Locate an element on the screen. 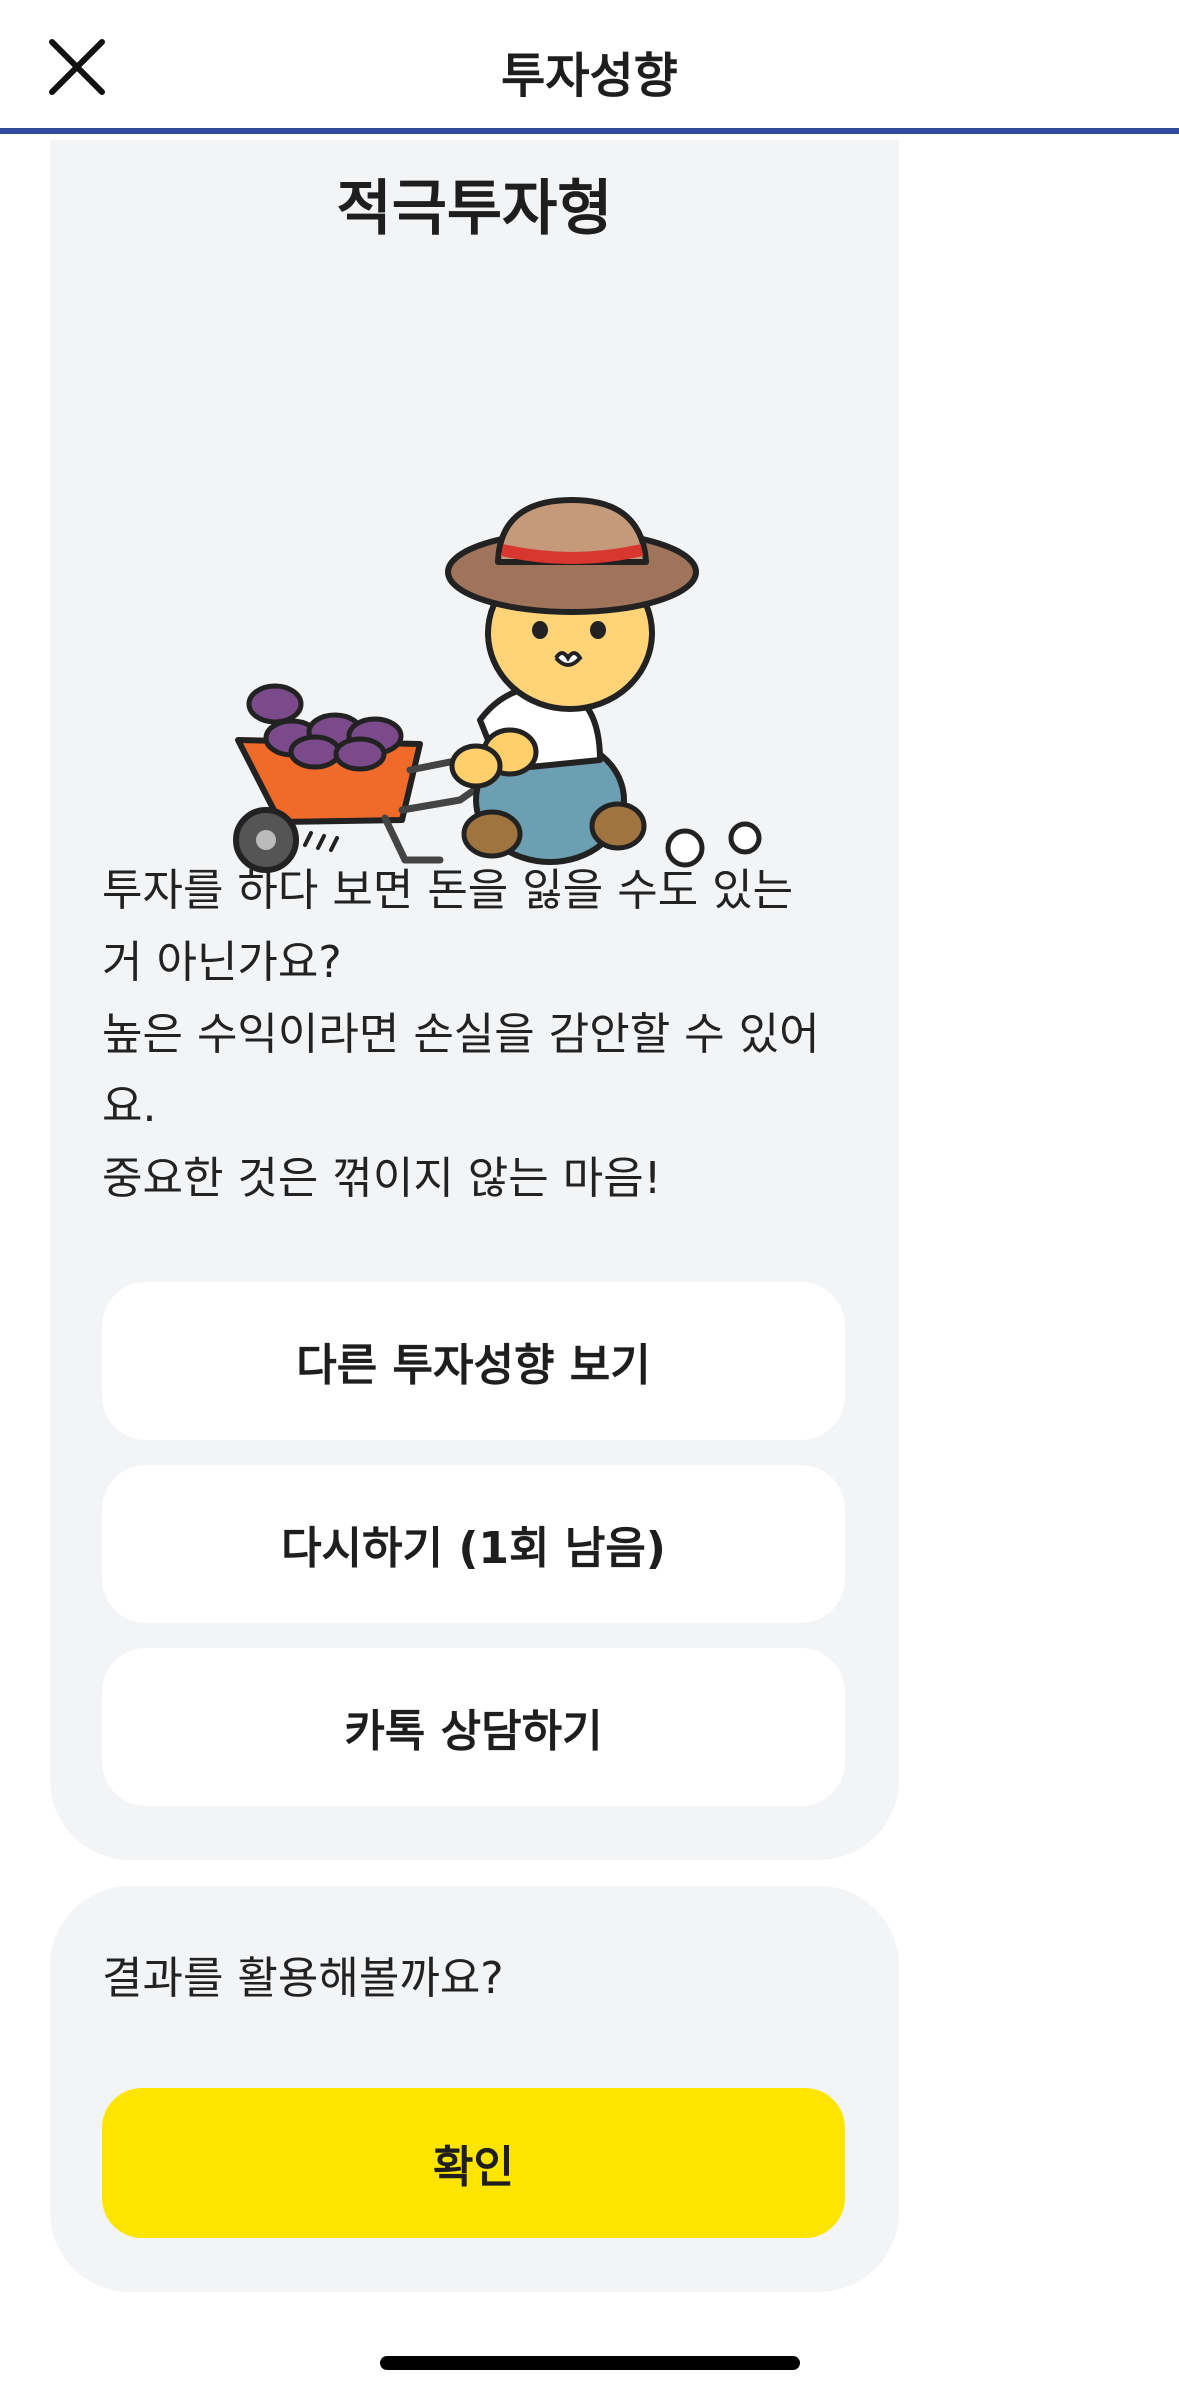  use-result-card: 결과를 활용해볼까요? 확인 is located at coordinates (474, 2089).